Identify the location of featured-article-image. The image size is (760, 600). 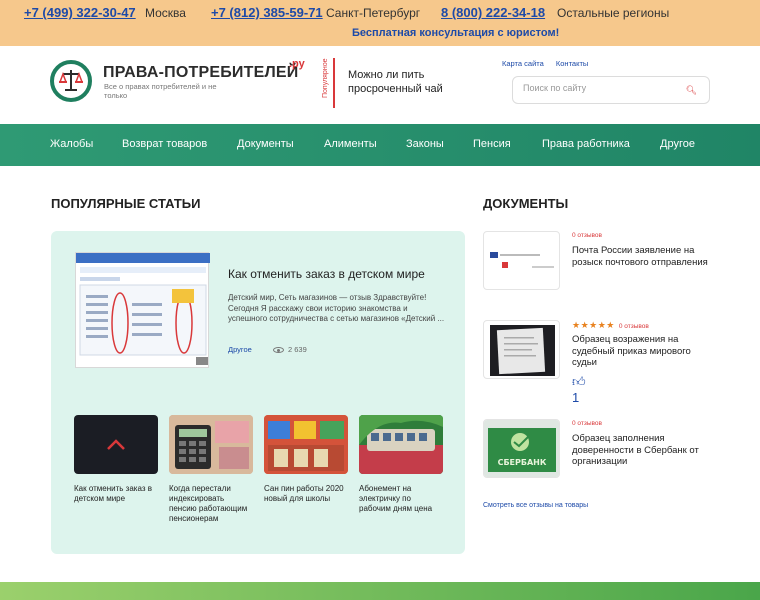
(142, 310).